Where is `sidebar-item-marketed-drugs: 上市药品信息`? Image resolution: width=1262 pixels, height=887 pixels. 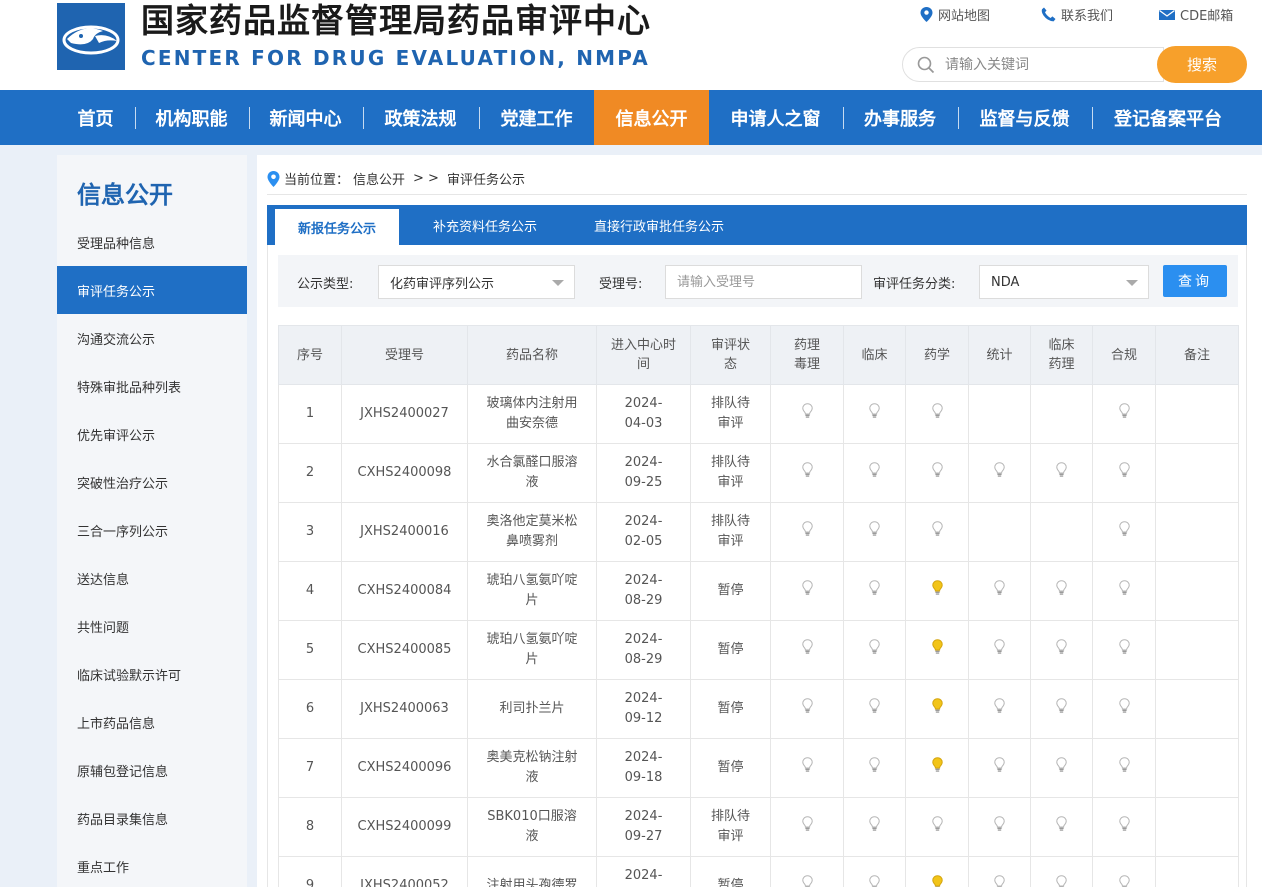
sidebar-item-marketed-drugs: 上市药品信息 is located at coordinates (152, 722).